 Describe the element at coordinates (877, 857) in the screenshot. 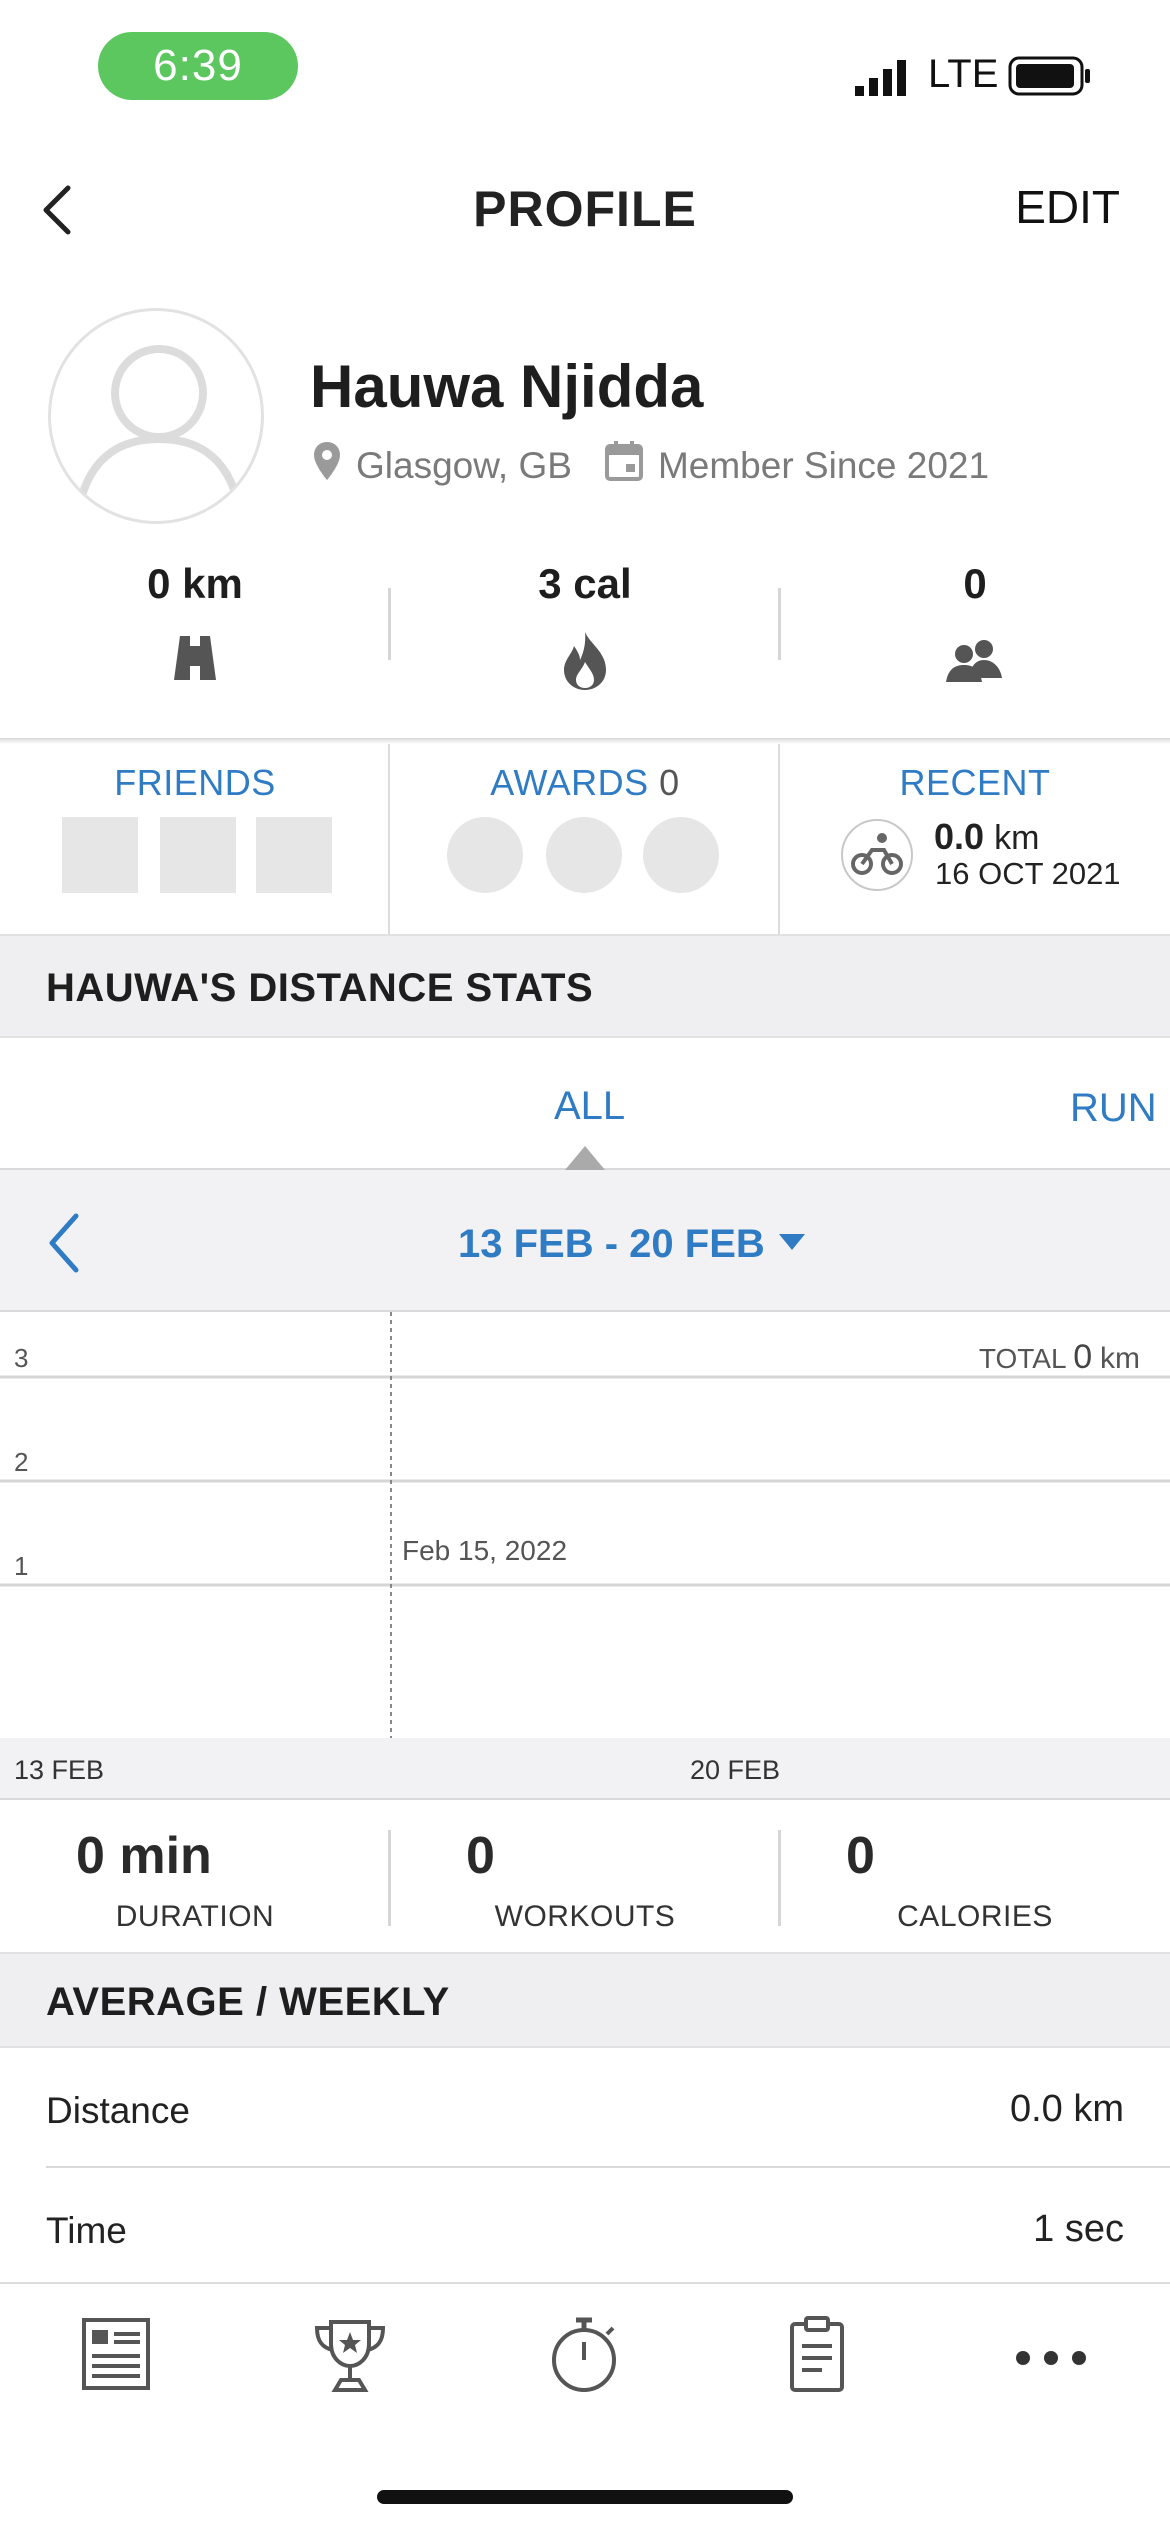

I see `cycling-icon` at that location.